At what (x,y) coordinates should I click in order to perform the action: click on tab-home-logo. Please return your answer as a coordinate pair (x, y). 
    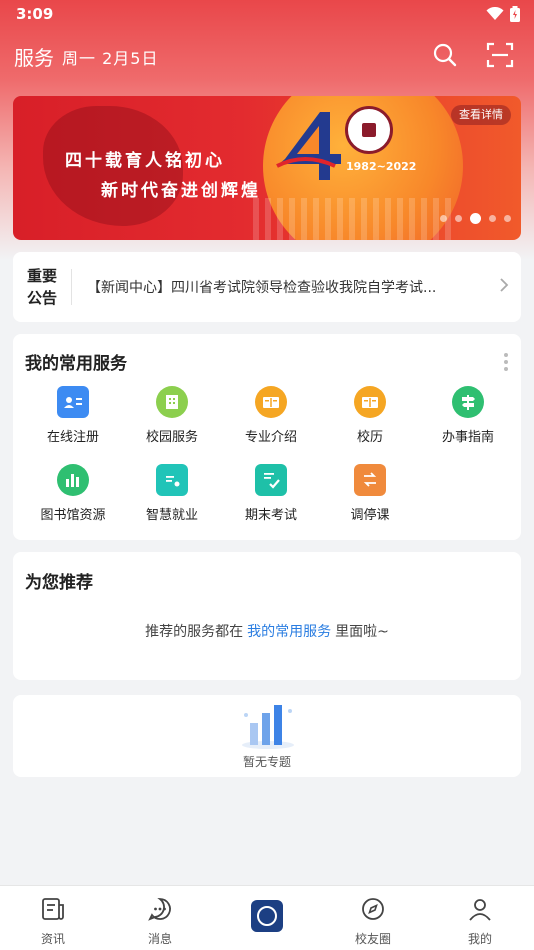
    Looking at the image, I should click on (267, 916).